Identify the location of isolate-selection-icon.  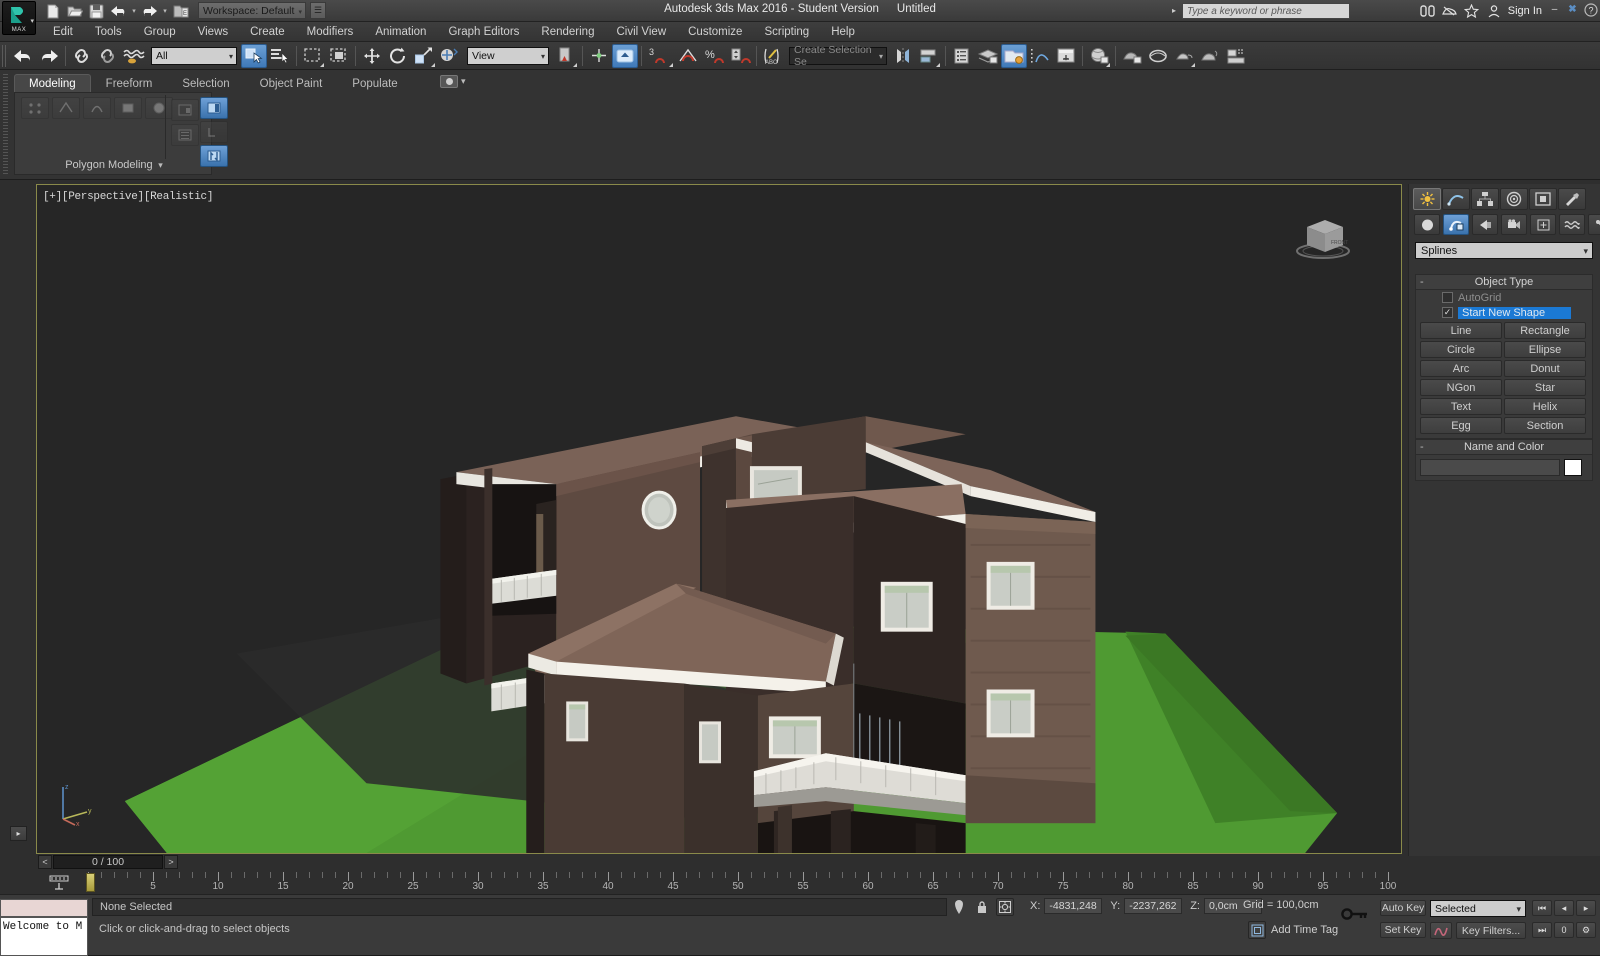
(959, 907).